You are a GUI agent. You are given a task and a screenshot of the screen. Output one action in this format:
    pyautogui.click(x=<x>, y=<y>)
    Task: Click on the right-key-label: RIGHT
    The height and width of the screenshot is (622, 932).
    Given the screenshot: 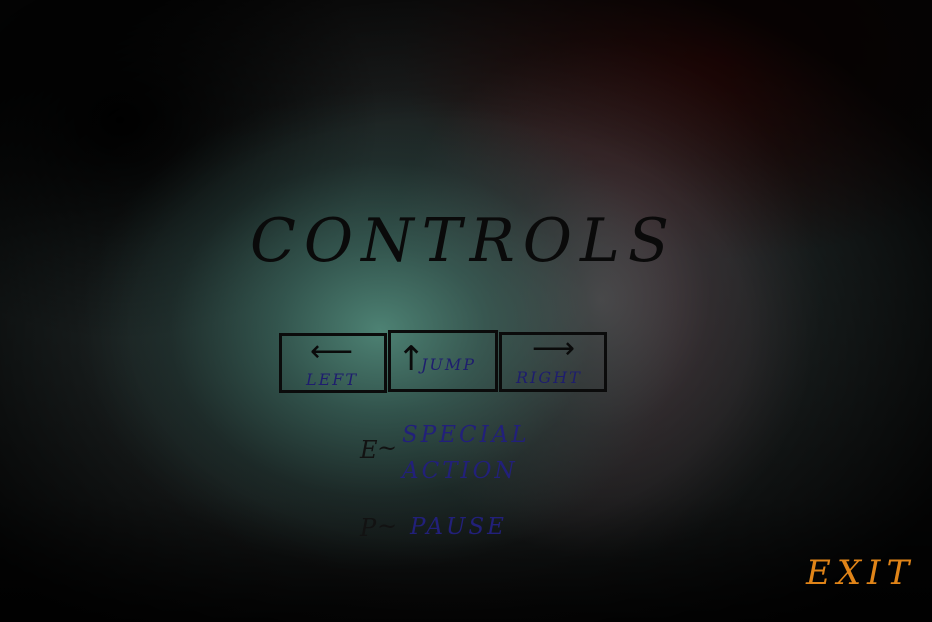 What is the action you would take?
    pyautogui.click(x=549, y=377)
    